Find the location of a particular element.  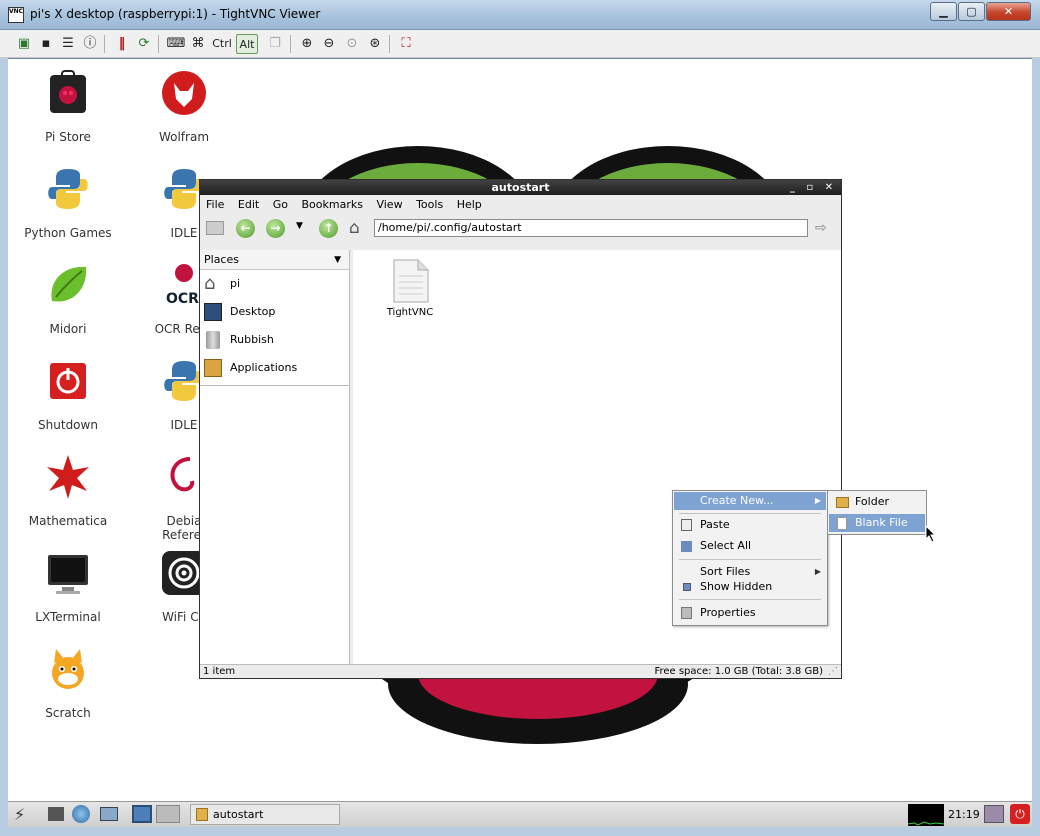

submenu-item-folder: Folder is located at coordinates (877, 502).